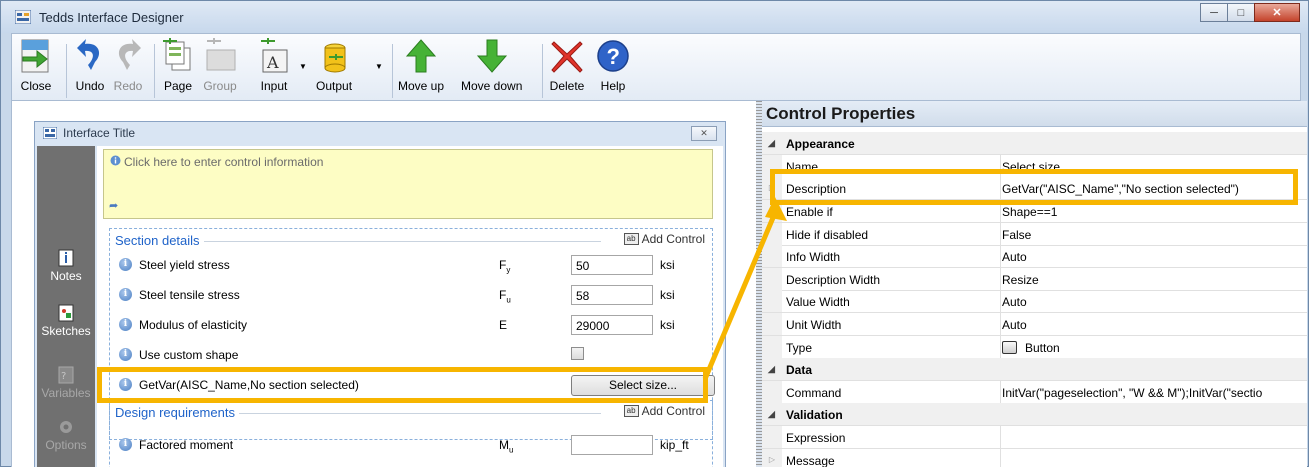 The width and height of the screenshot is (1309, 467). What do you see at coordinates (1034, 458) in the screenshot?
I see `property-row-message: ▷ Message` at bounding box center [1034, 458].